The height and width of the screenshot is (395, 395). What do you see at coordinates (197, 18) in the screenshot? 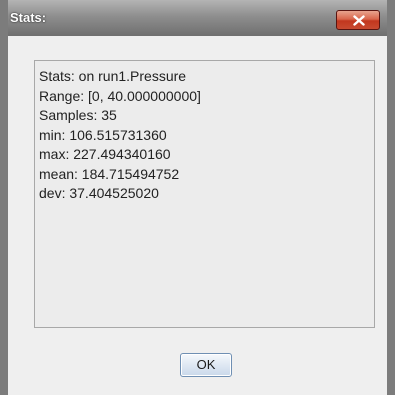
I see `title-bar: Stats:` at bounding box center [197, 18].